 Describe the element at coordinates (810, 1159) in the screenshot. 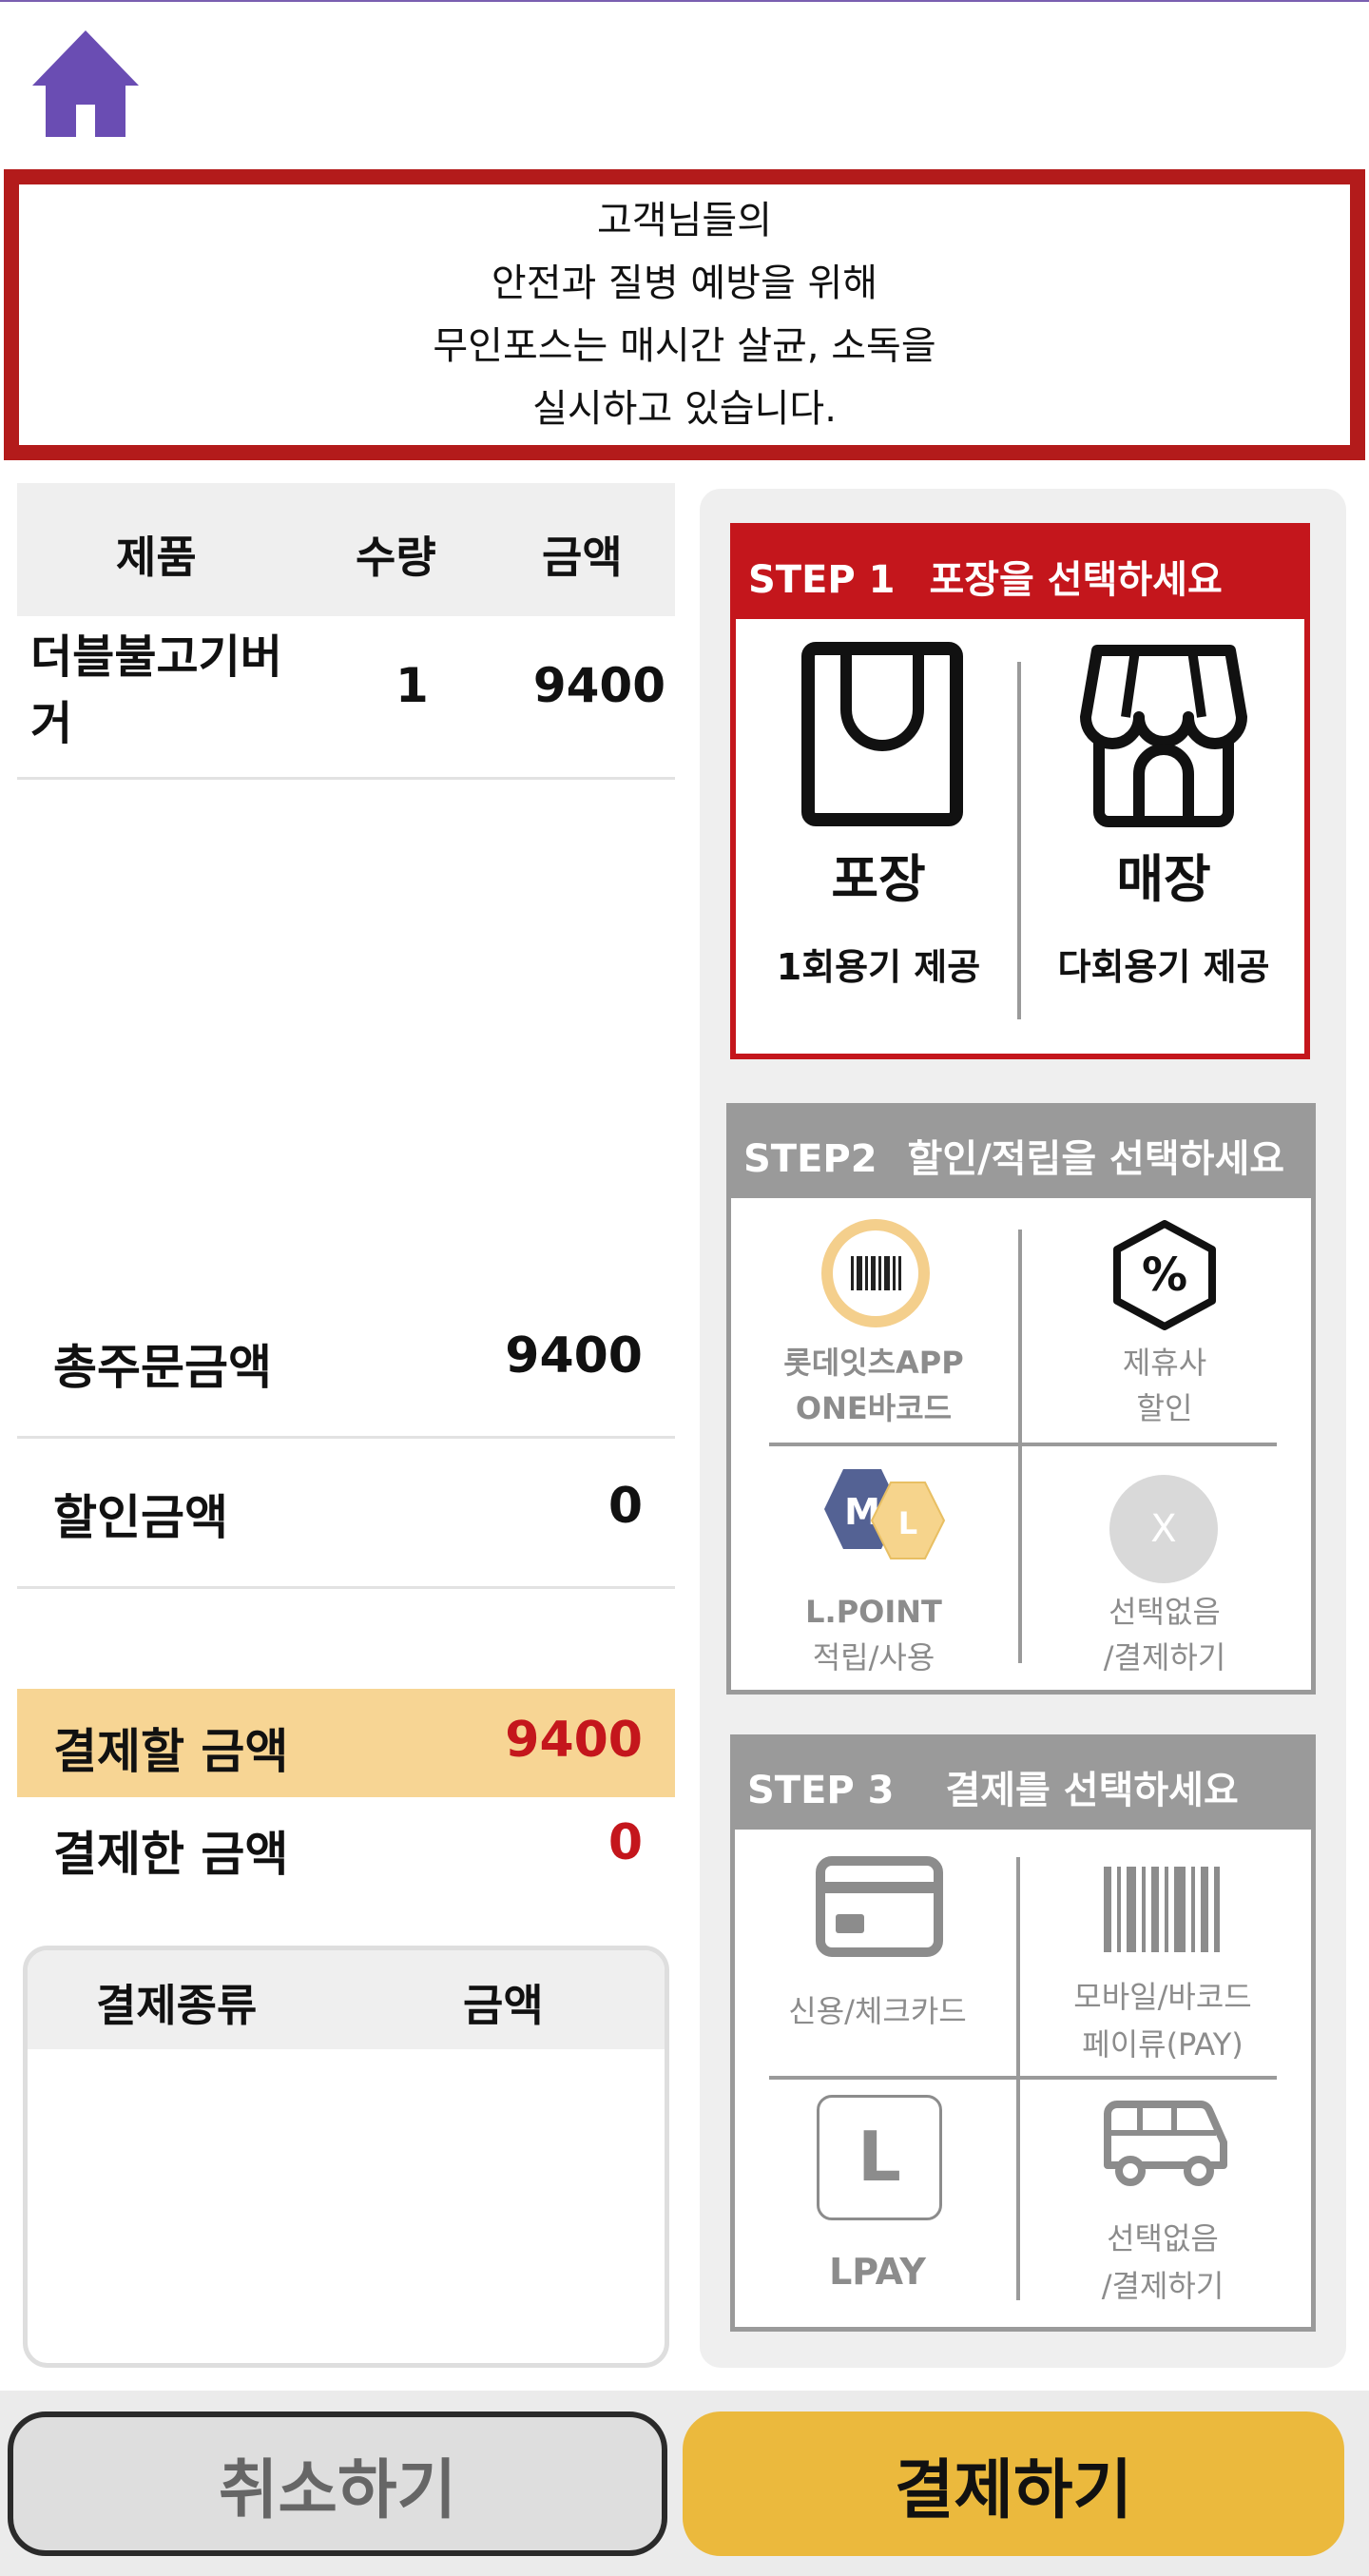

I see `step2-number: STEP2` at that location.